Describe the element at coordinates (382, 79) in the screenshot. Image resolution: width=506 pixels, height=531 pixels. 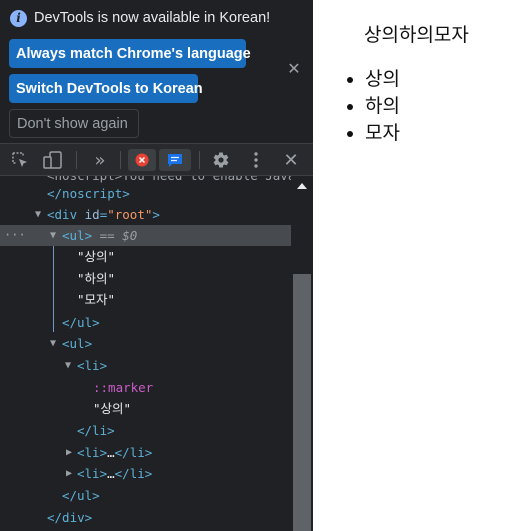
I see `page-list-item: 상의` at that location.